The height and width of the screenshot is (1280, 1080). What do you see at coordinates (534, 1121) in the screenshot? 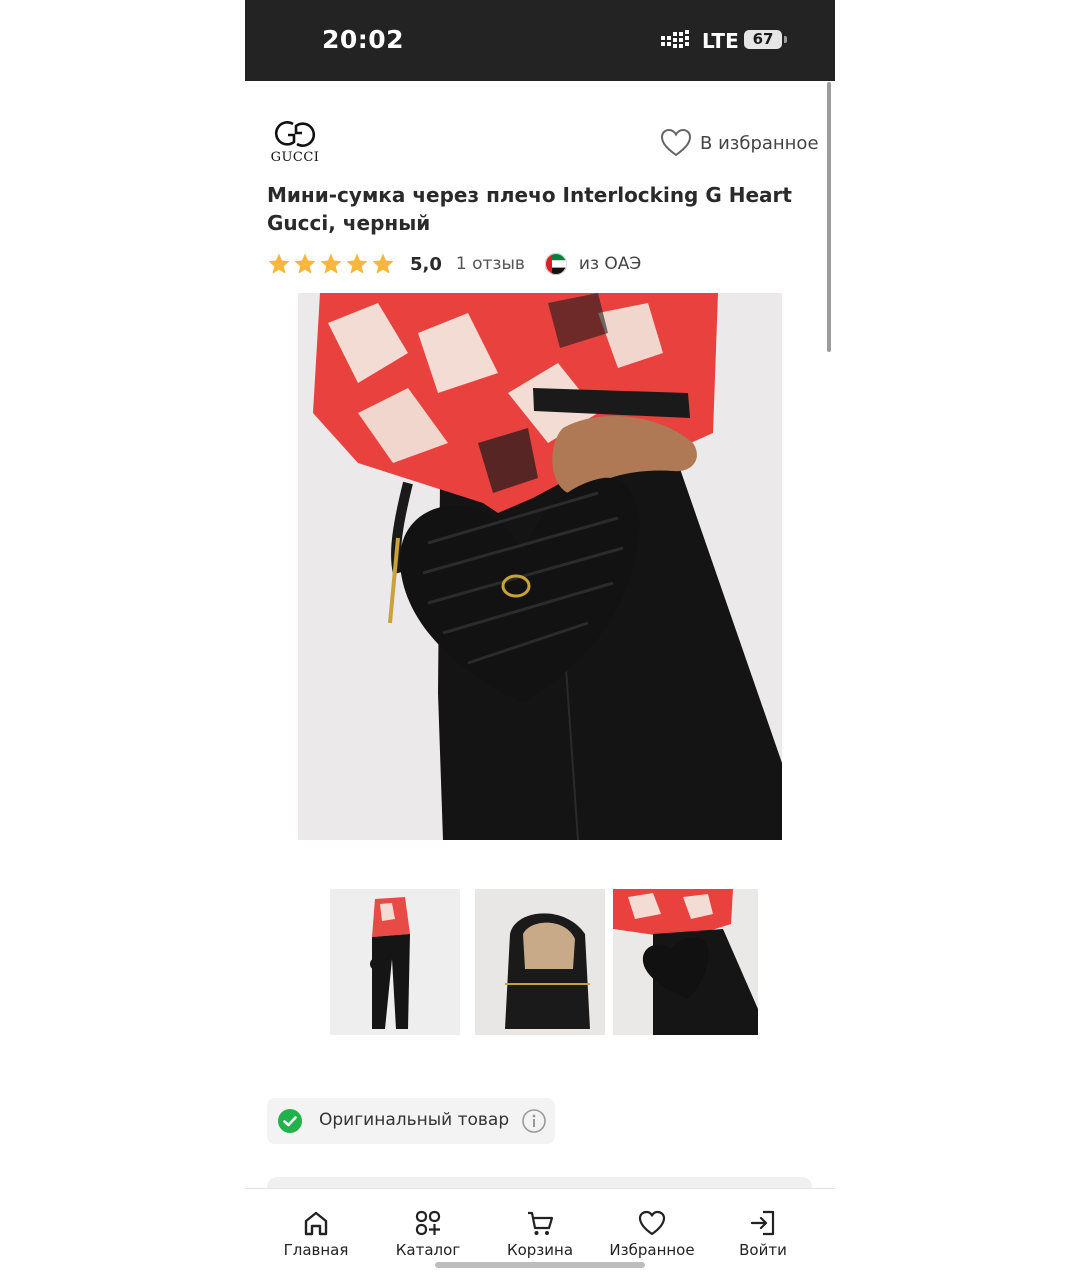
I see `info-icon` at bounding box center [534, 1121].